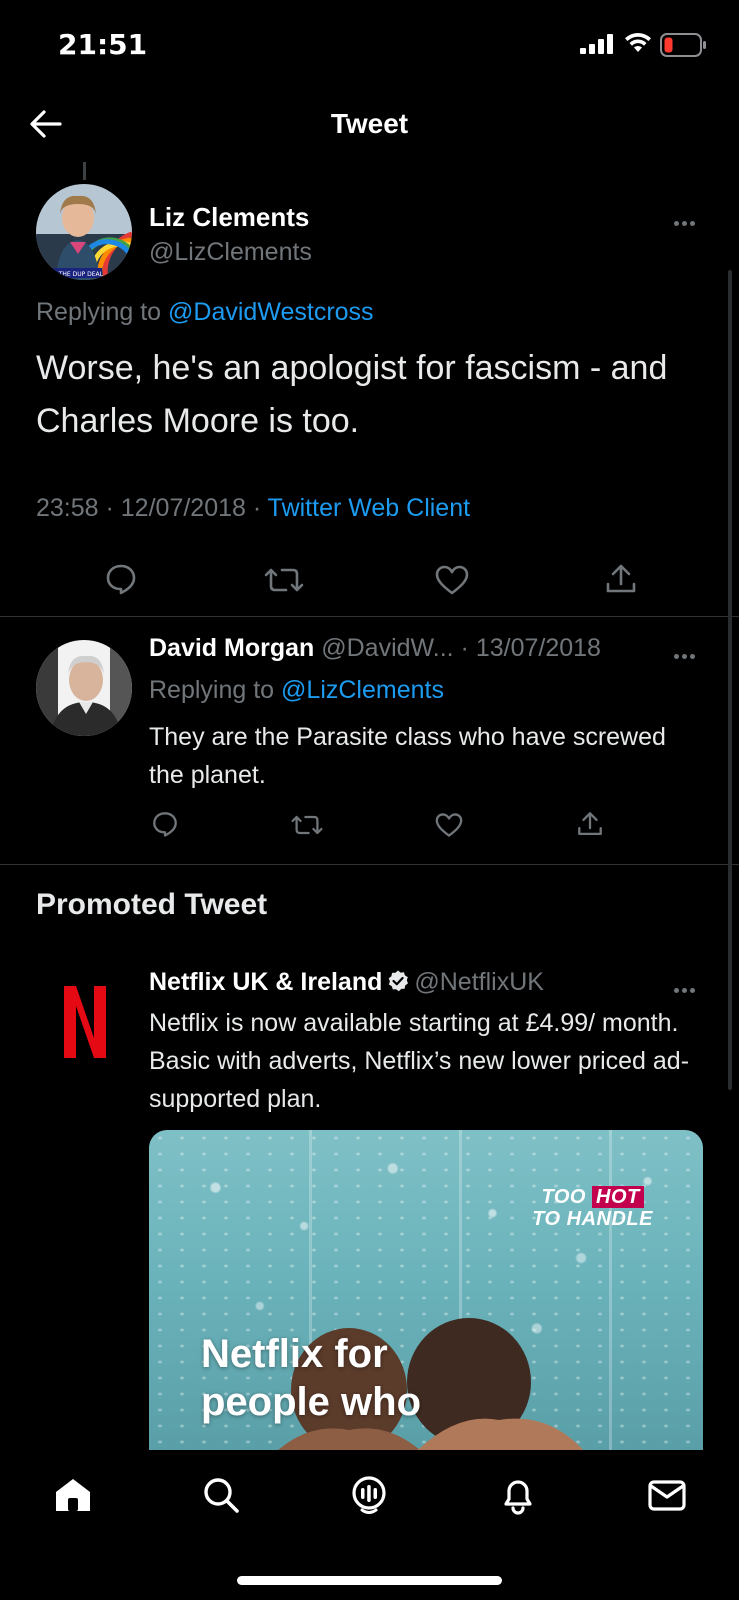 This screenshot has height=1600, width=739. I want to click on reply-replying-to-line: Replying to @LizClements, so click(296, 690).